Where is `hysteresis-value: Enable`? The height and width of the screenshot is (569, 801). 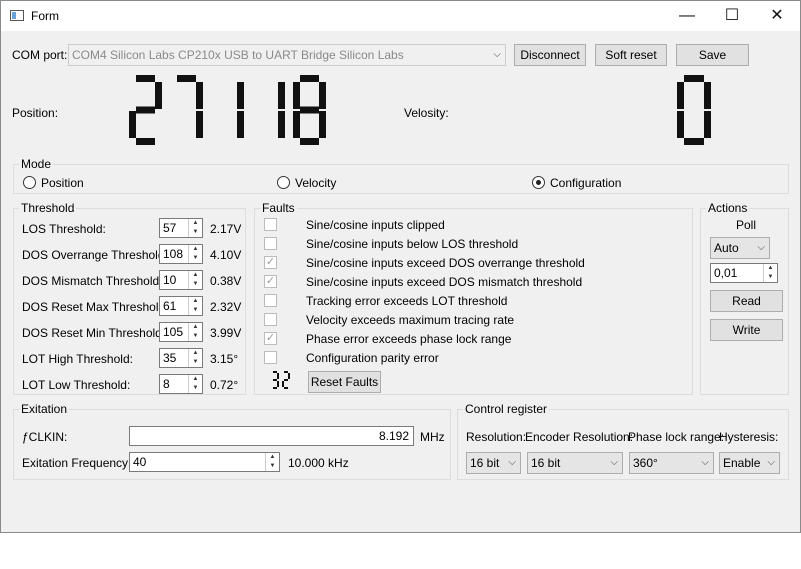 hysteresis-value: Enable is located at coordinates (742, 463).